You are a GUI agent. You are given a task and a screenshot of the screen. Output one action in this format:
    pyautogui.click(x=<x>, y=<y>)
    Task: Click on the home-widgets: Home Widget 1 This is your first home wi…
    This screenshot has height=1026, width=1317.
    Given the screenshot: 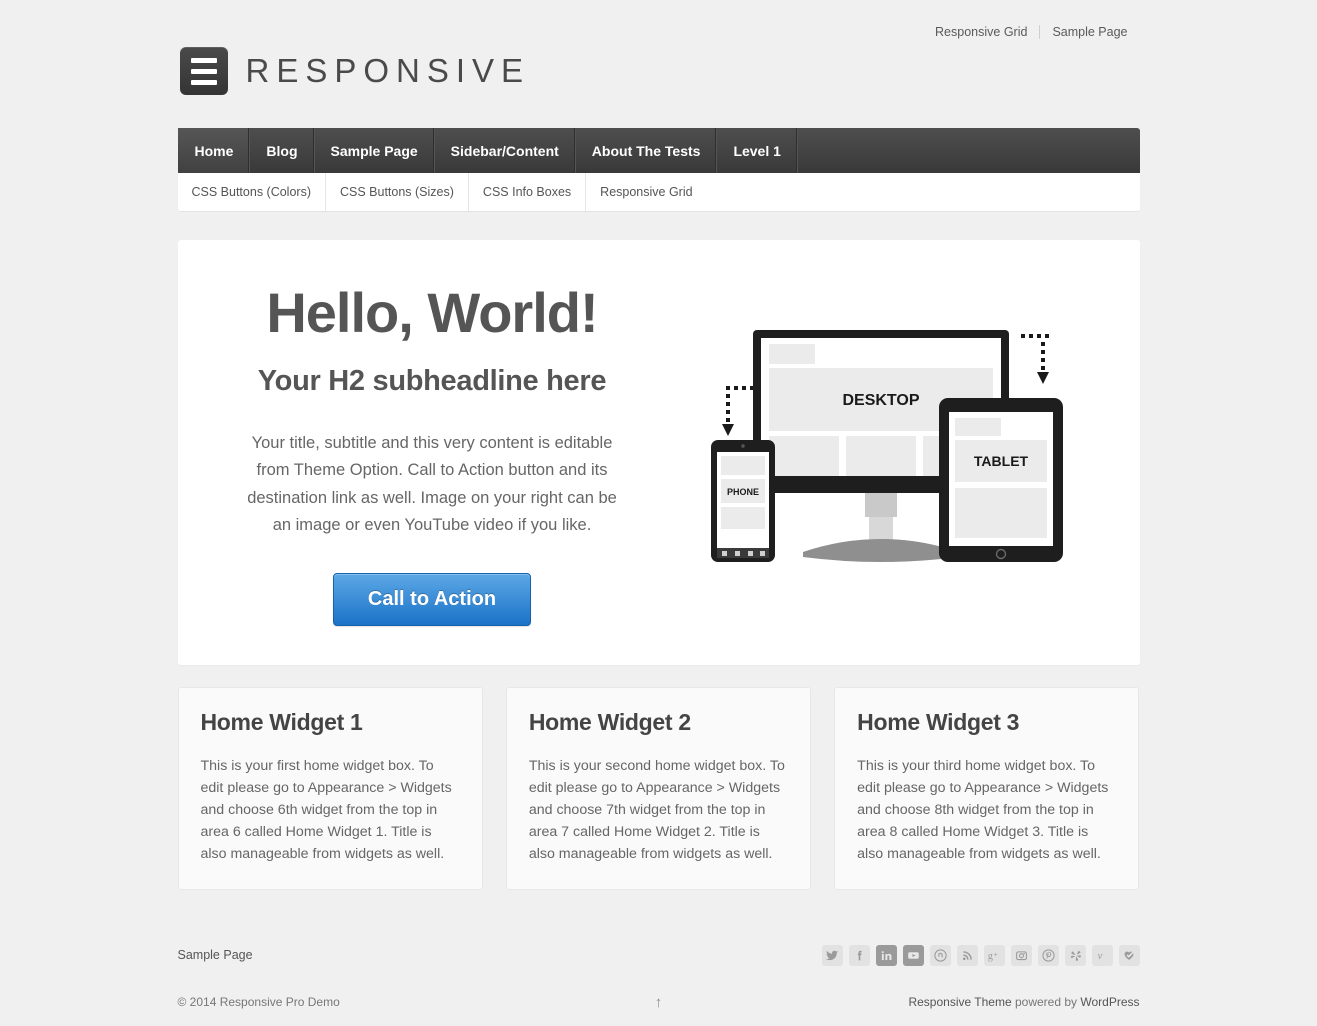 What is the action you would take?
    pyautogui.click(x=658, y=788)
    